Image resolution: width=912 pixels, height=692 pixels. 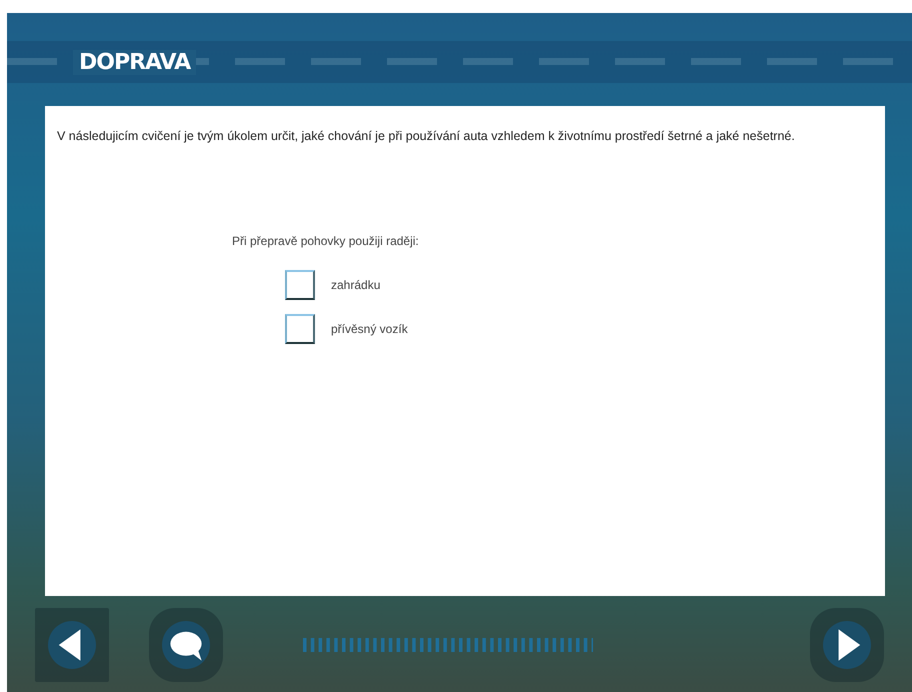 I want to click on next-button, so click(x=847, y=645).